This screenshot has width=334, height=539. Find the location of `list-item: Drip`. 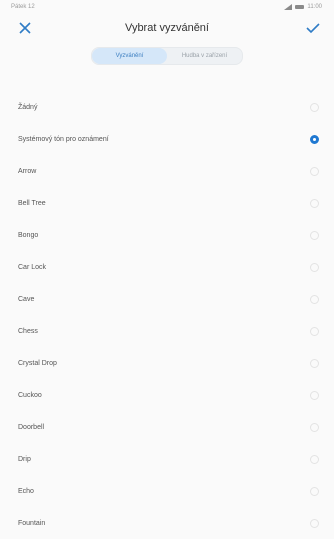

list-item: Drip is located at coordinates (167, 459).